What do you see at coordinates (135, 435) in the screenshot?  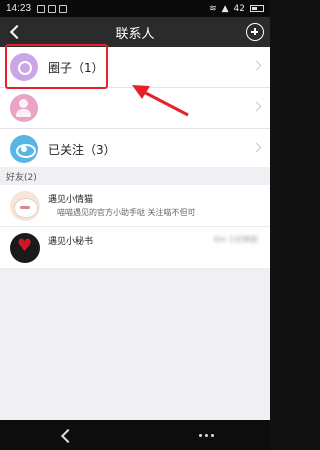 I see `system-nav-bar` at bounding box center [135, 435].